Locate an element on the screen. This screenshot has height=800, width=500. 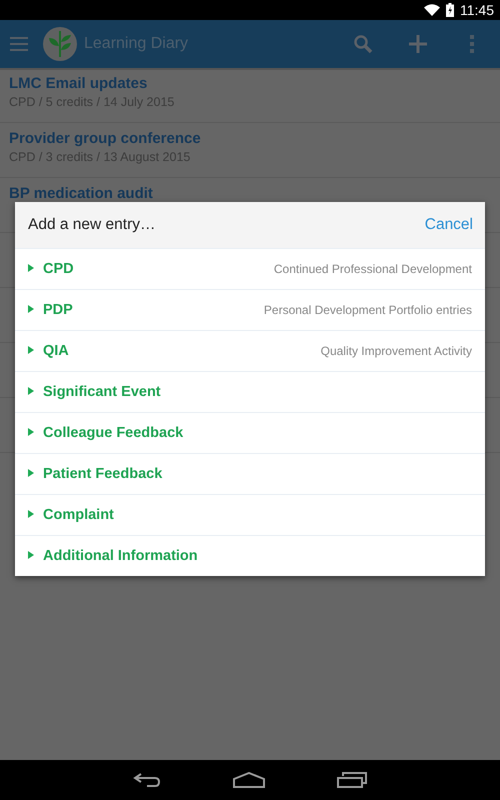
option-label: Patient Feedback is located at coordinates (103, 474).